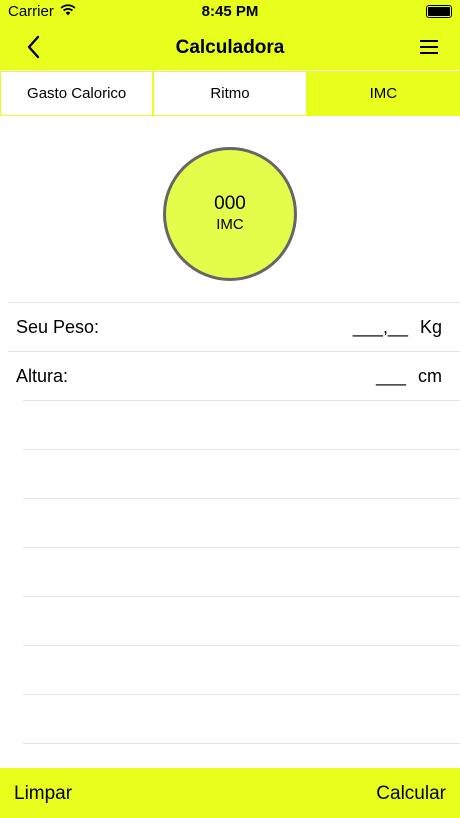 Image resolution: width=460 pixels, height=818 pixels. Describe the element at coordinates (439, 11) in the screenshot. I see `battery-icon` at that location.